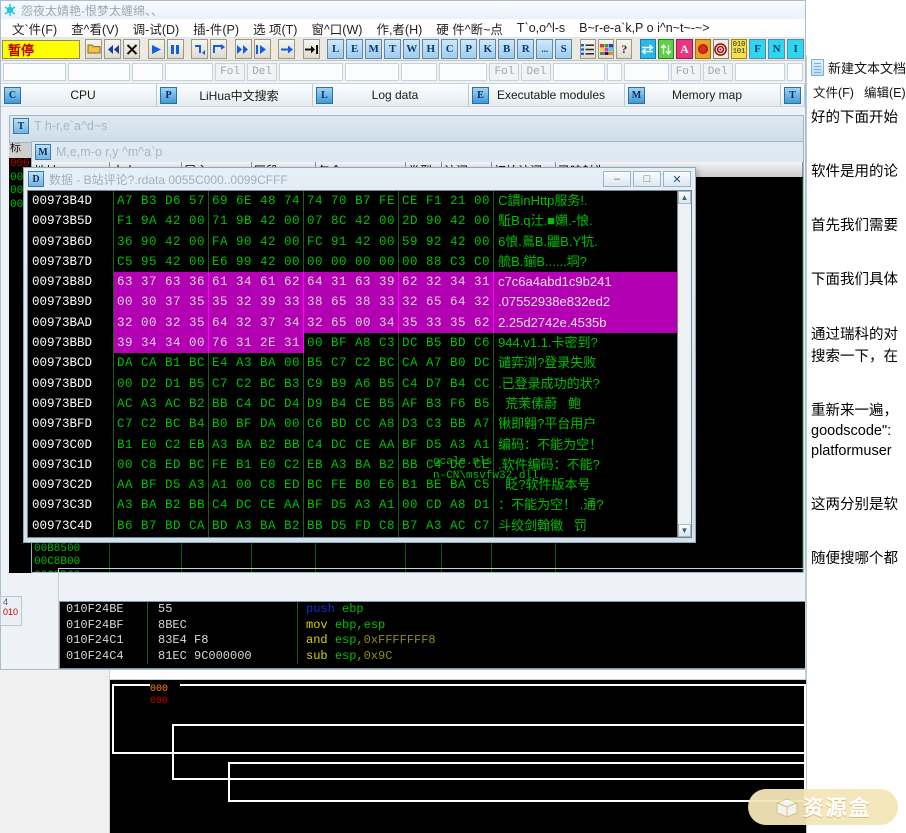 The image size is (906, 833). Describe the element at coordinates (336, 28) in the screenshot. I see `menu-window: 窗^口(W)` at that location.